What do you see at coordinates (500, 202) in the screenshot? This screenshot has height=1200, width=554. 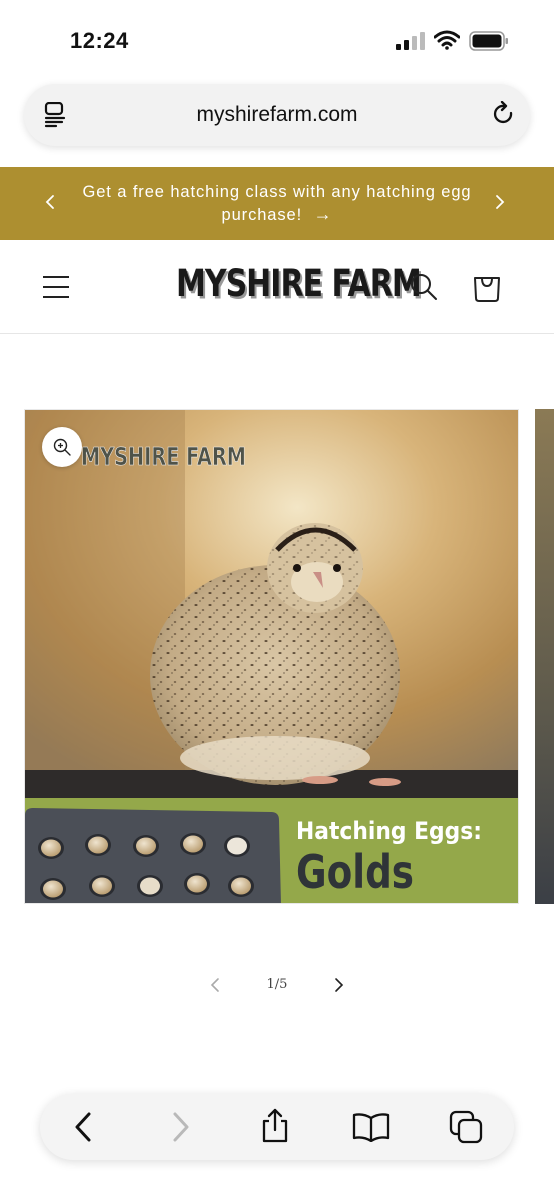 I see `announcement-next-icon` at bounding box center [500, 202].